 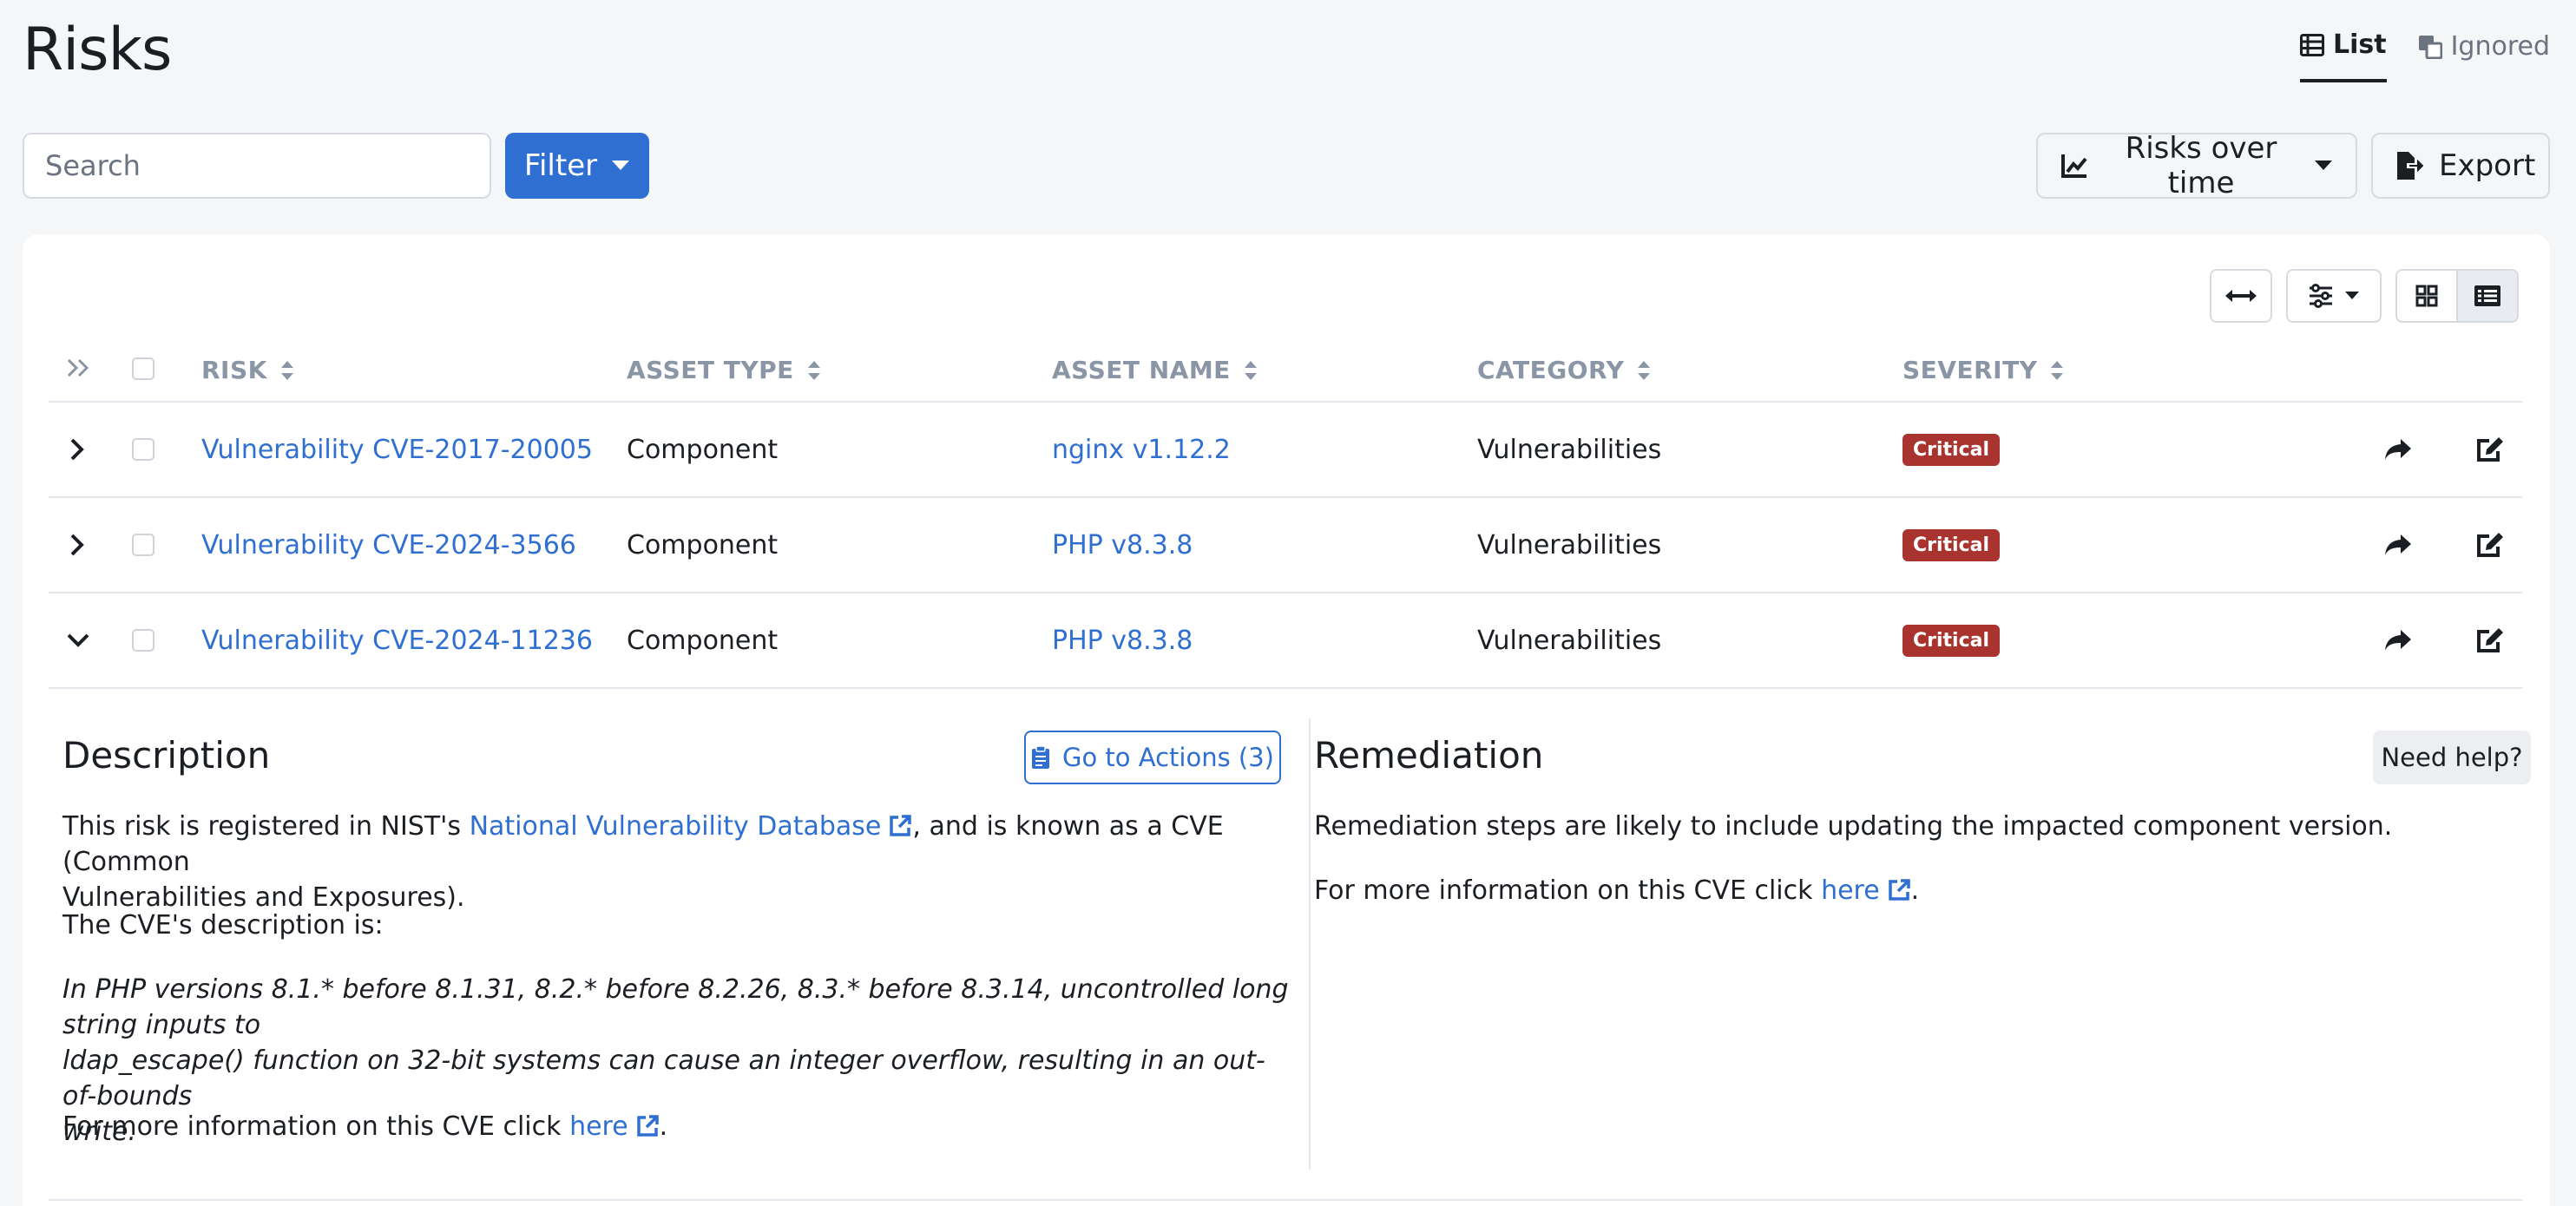 I want to click on grid-view-button, so click(x=2426, y=296).